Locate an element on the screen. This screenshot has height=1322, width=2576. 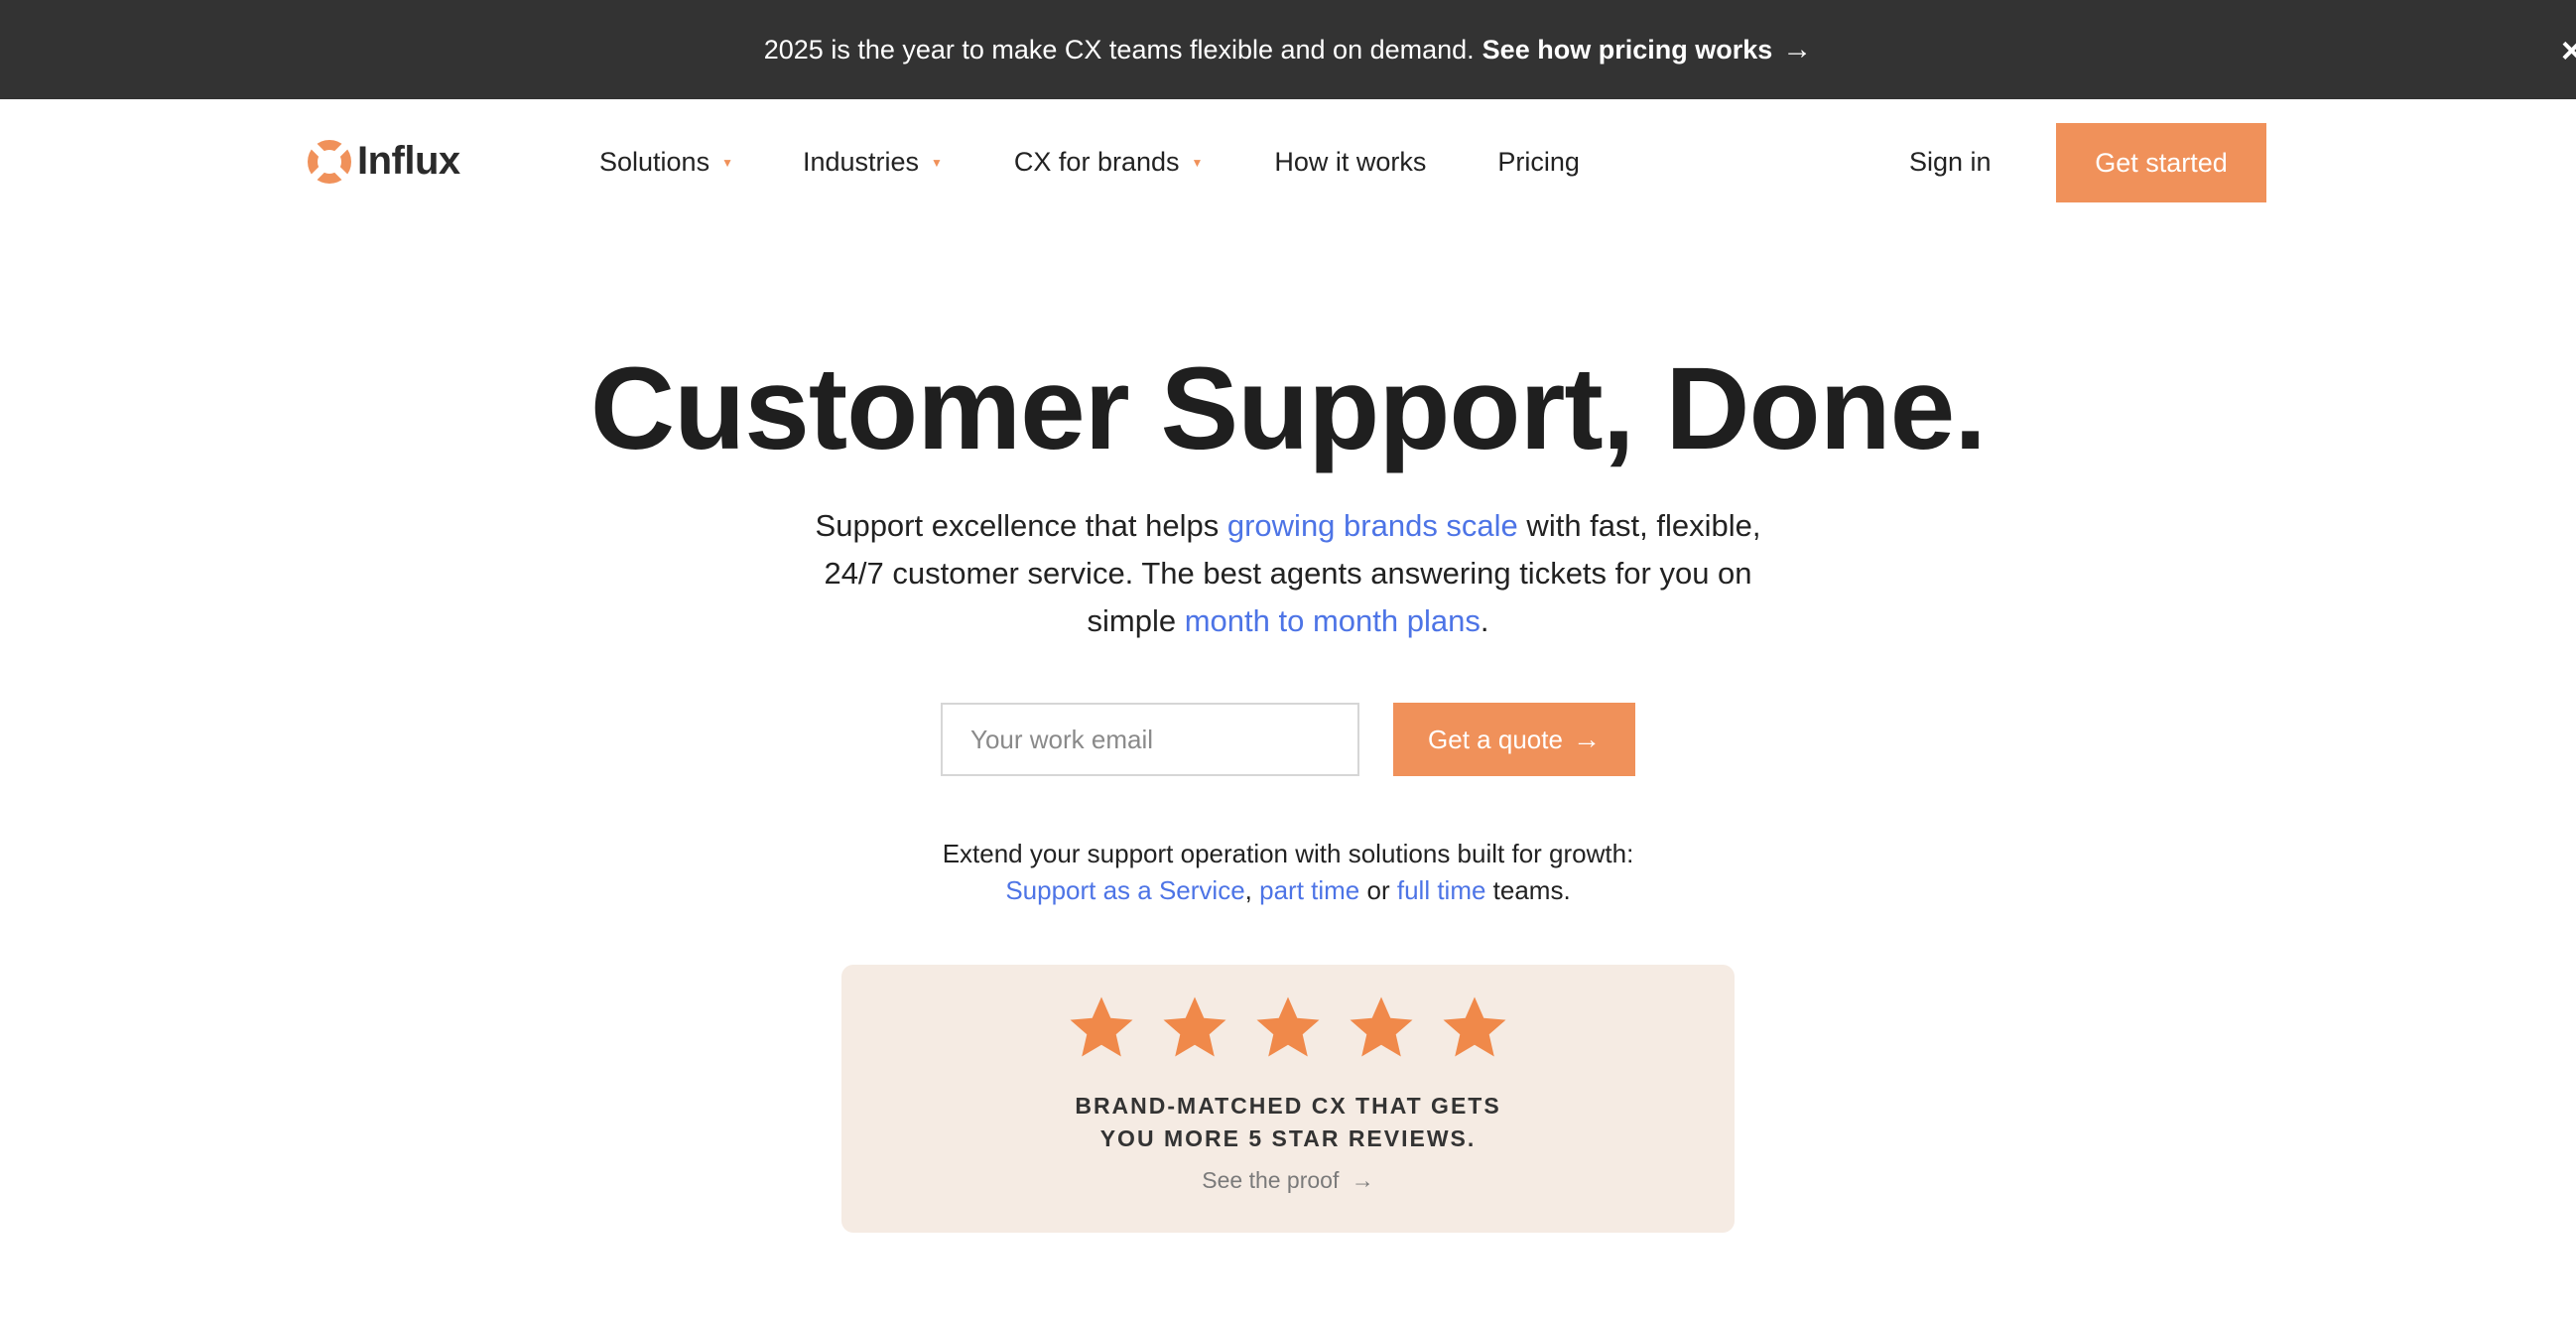
nav-item-pricing: Pricing is located at coordinates (1538, 162).